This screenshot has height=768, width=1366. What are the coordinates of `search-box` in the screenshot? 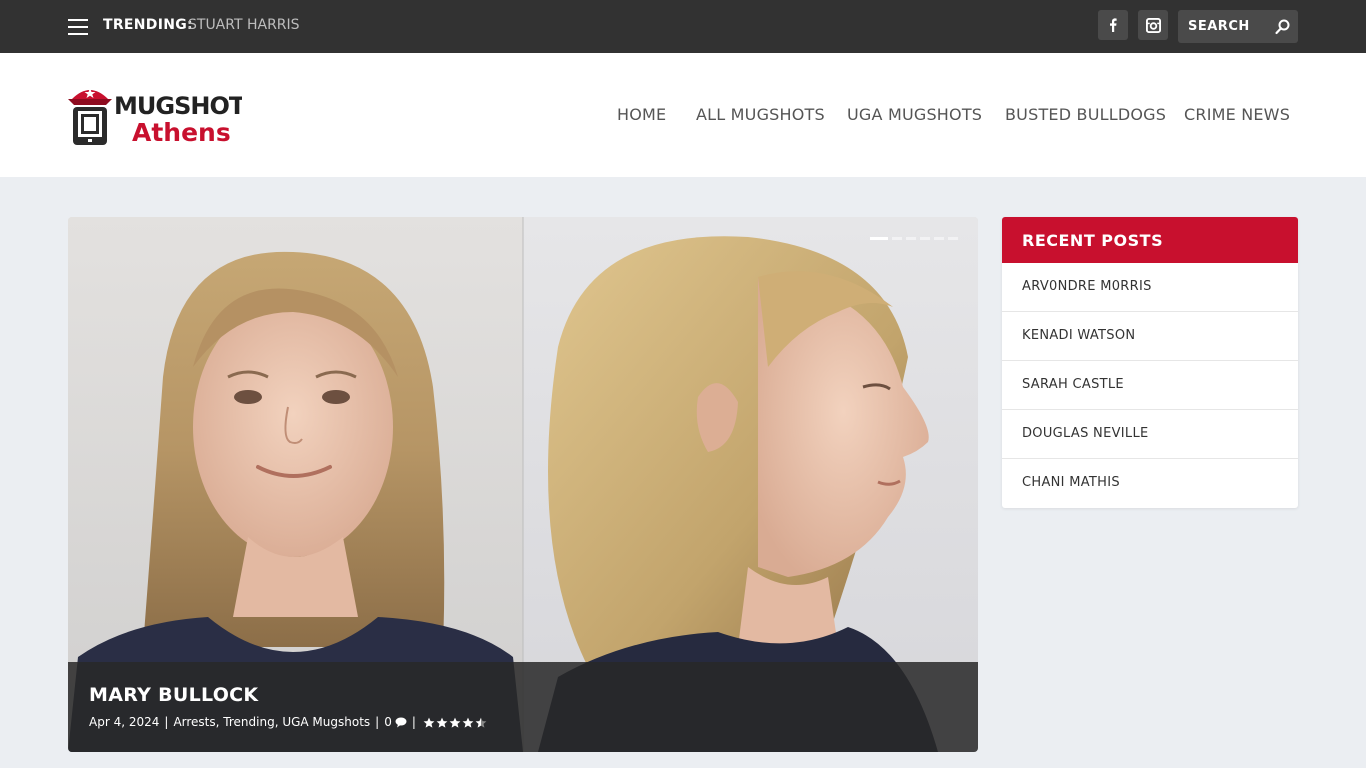 It's located at (1238, 26).